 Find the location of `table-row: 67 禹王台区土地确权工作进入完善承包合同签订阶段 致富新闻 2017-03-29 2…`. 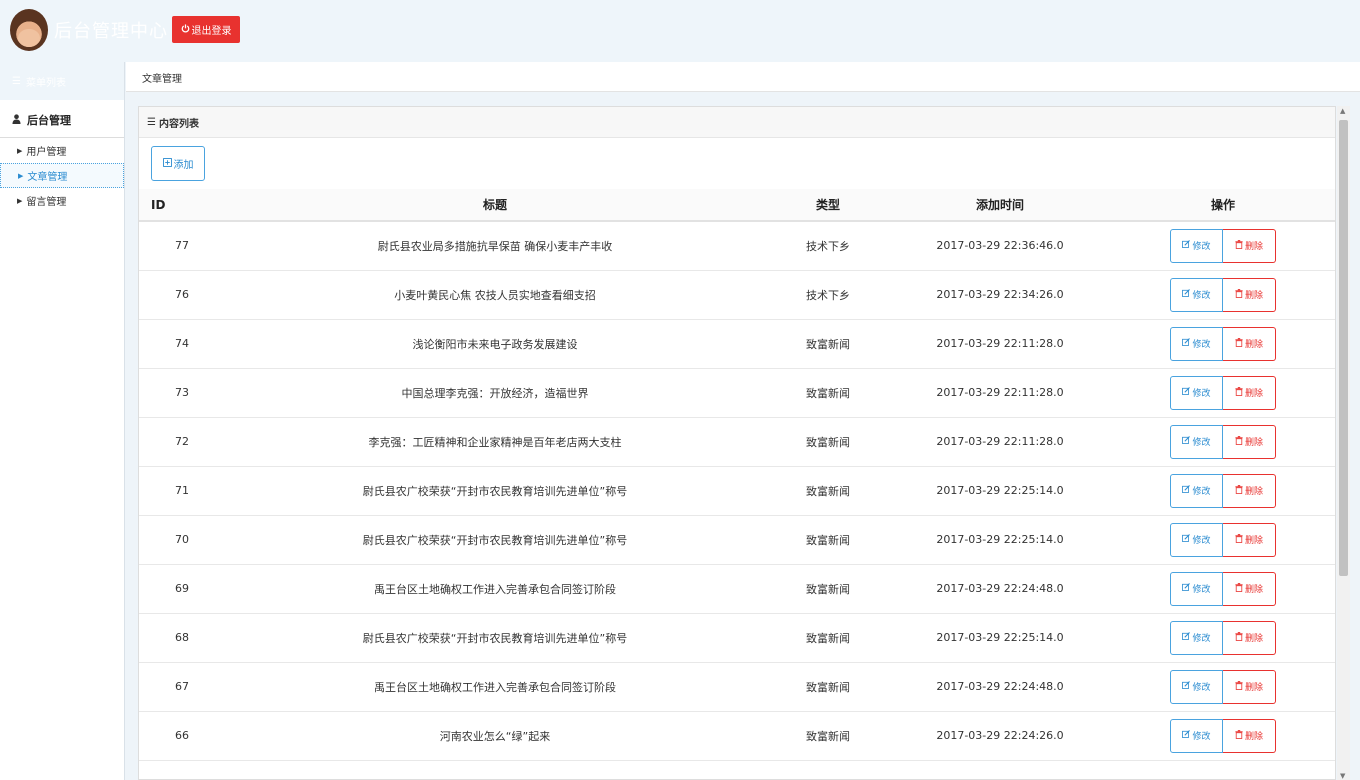

table-row: 67 禹王台区土地确权工作进入完善承包合同签订阶段 致富新闻 2017-03-29 2… is located at coordinates (737, 686).